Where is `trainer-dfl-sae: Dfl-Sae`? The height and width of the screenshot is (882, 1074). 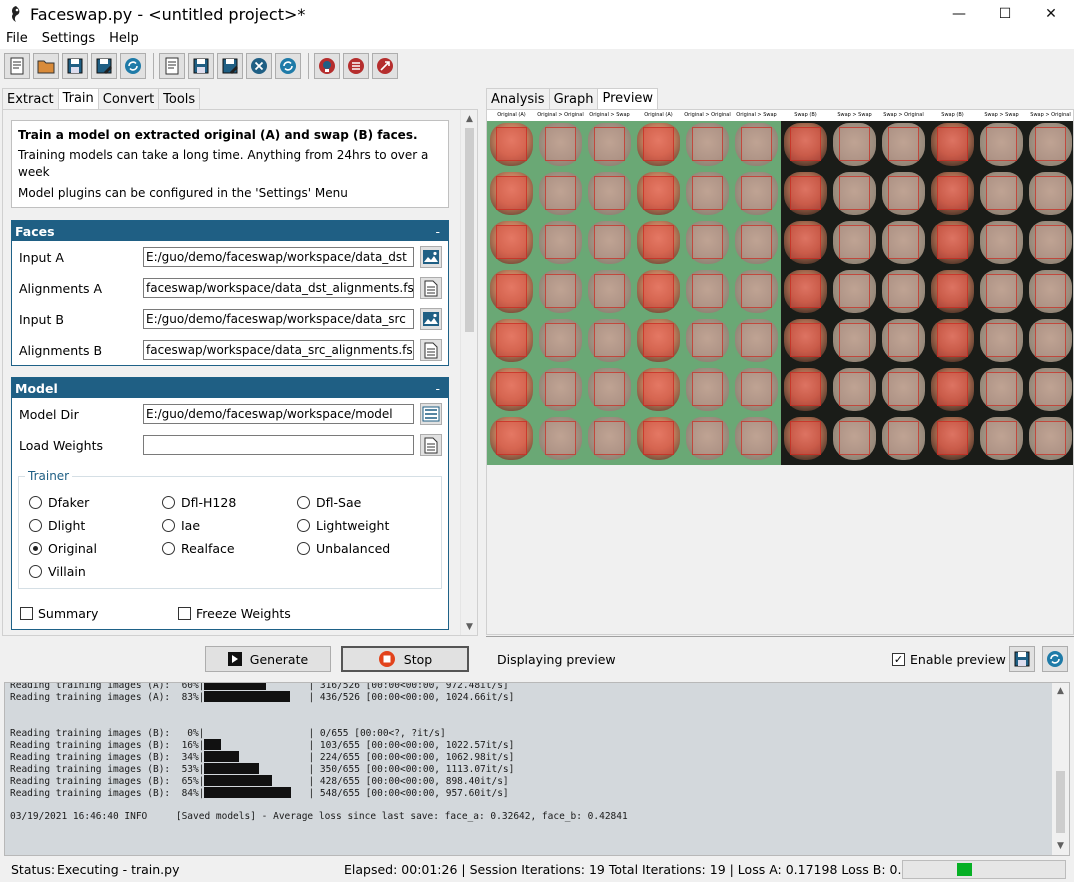
trainer-dfl-sae: Dfl-Sae is located at coordinates (329, 502).